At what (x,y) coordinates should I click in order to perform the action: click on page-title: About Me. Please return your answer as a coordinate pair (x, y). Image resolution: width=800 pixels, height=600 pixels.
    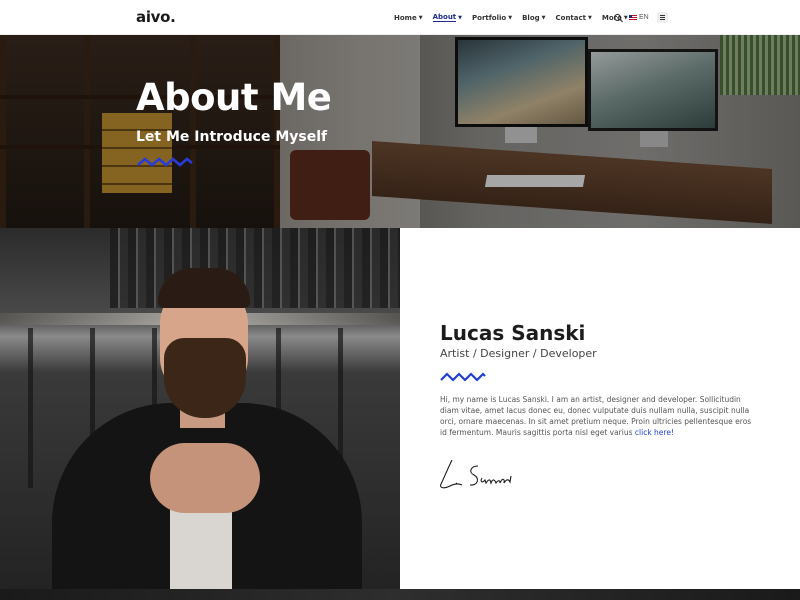
    Looking at the image, I should click on (234, 97).